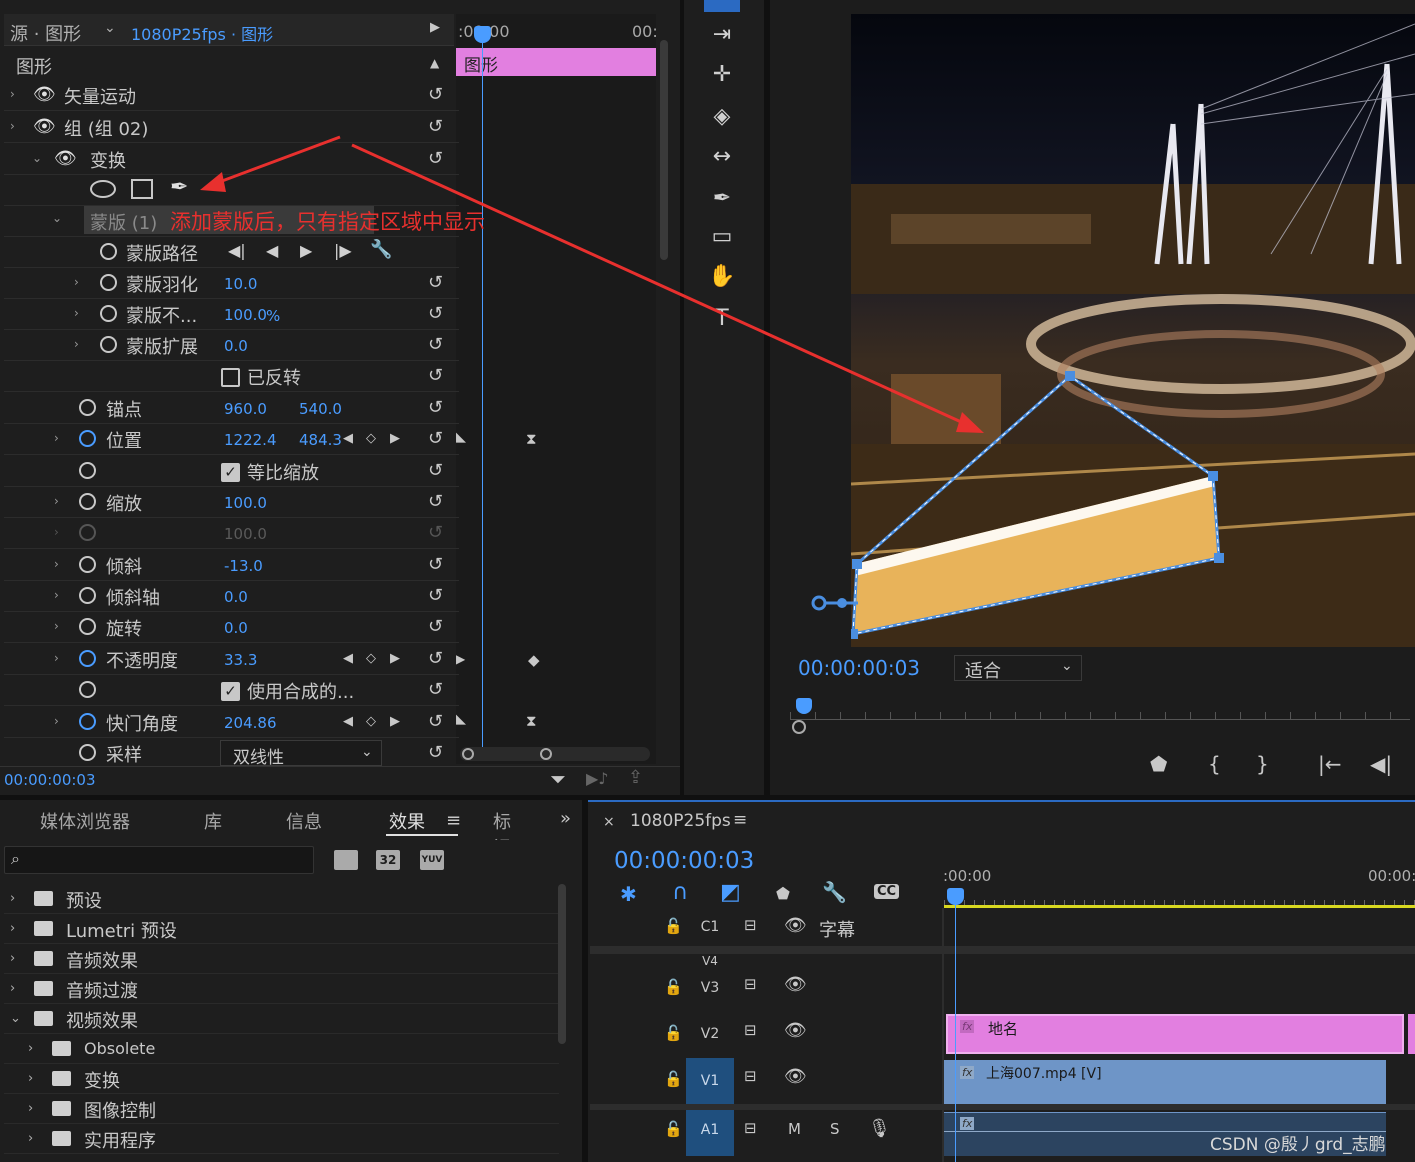 This screenshot has height=1162, width=1415. Describe the element at coordinates (835, 603) in the screenshot. I see `mask-bezier-handle` at that location.